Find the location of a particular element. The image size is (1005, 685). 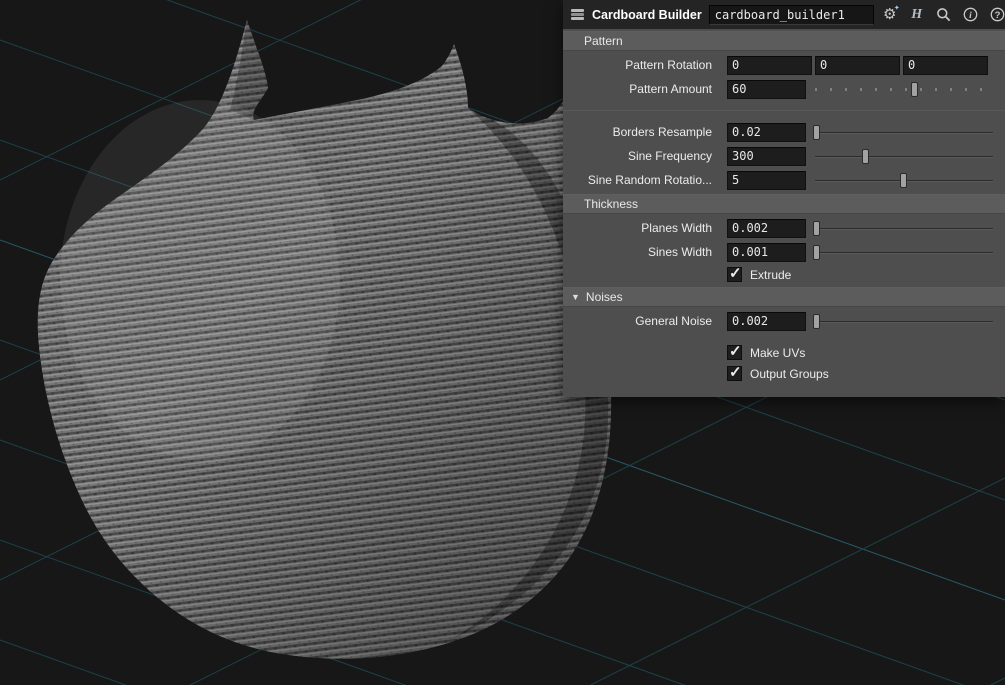

planes-width-field is located at coordinates (766, 228).